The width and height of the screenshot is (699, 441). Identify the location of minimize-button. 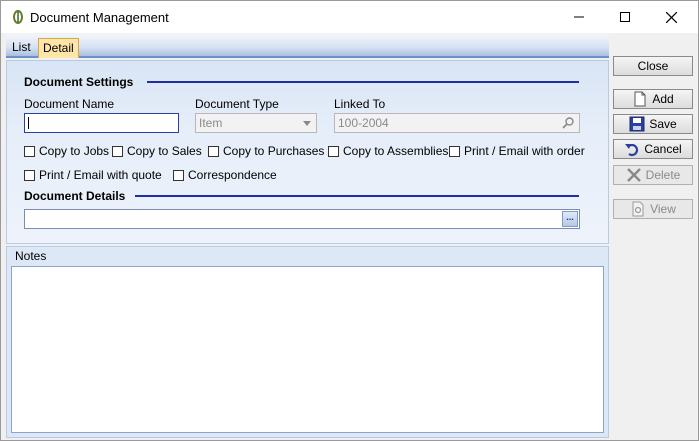
(579, 17).